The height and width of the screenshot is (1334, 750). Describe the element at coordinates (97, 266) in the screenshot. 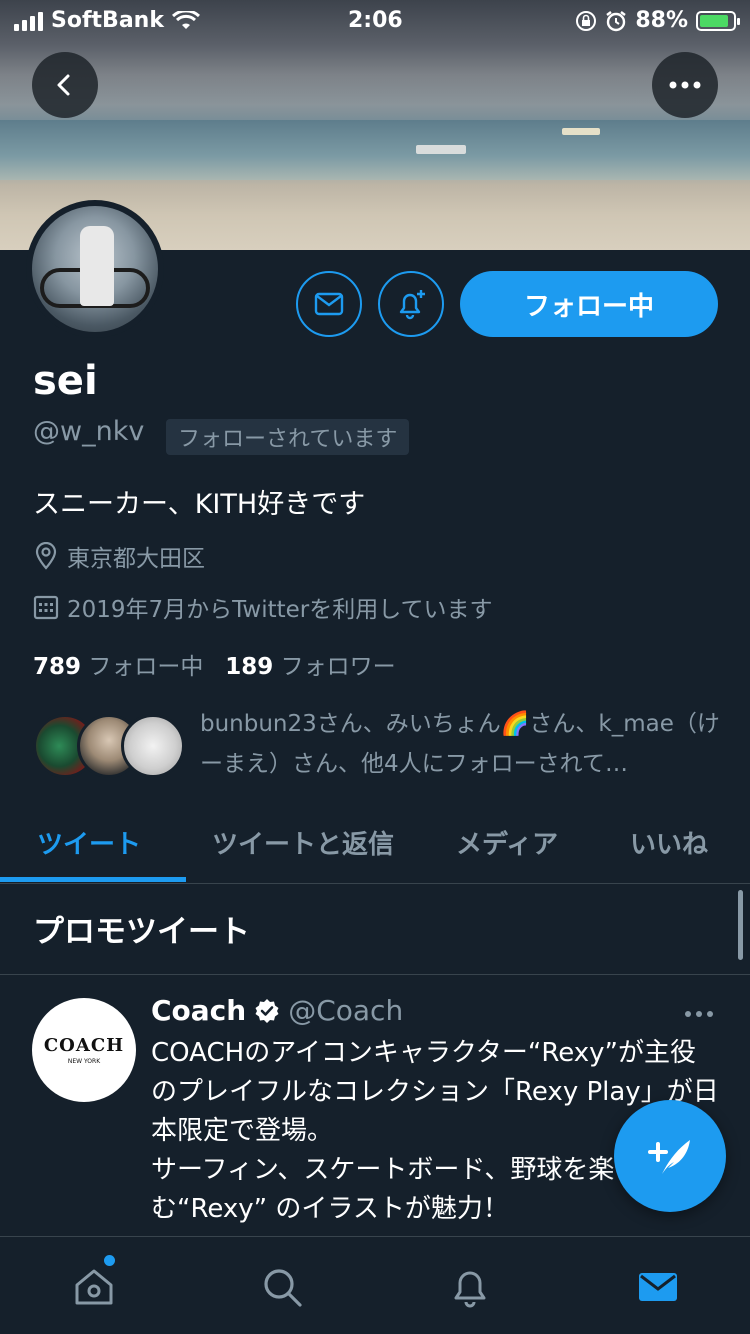

I see `avatar-person-shape` at that location.